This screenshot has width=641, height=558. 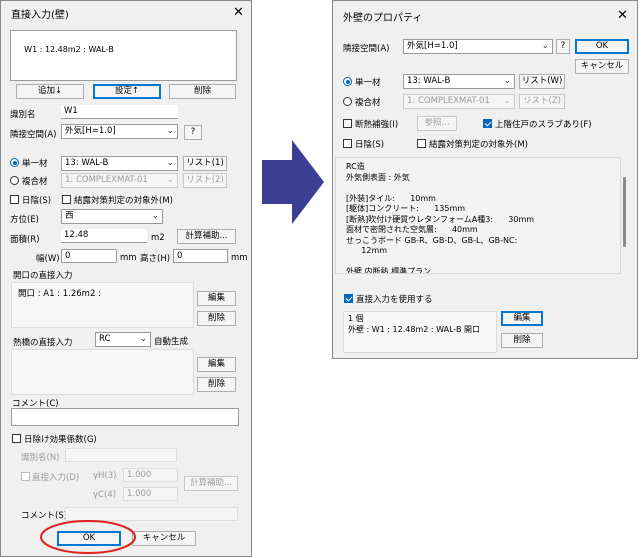 What do you see at coordinates (542, 81) in the screenshot?
I see `list-w-button: リスト(W)` at bounding box center [542, 81].